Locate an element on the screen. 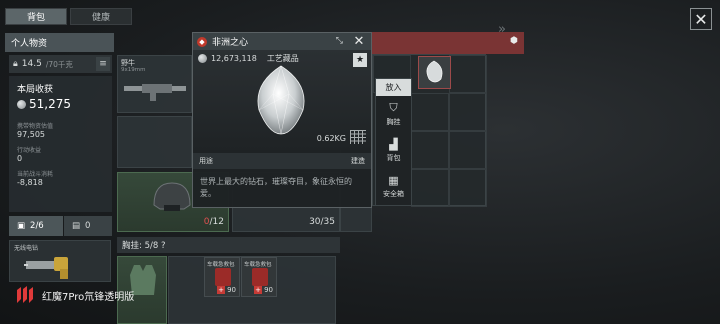 This screenshot has width=720, height=324. backpack-icon: ▣ is located at coordinates (21, 226).